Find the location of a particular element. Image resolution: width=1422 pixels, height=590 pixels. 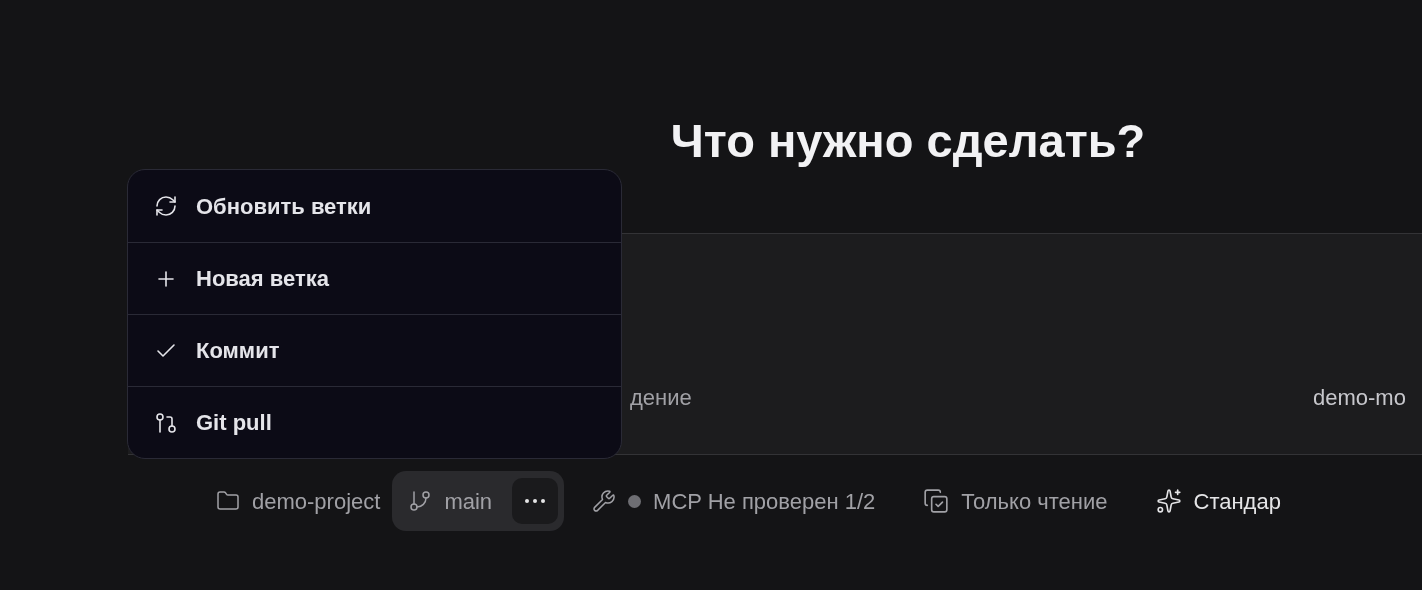

folder-icon is located at coordinates (228, 501).